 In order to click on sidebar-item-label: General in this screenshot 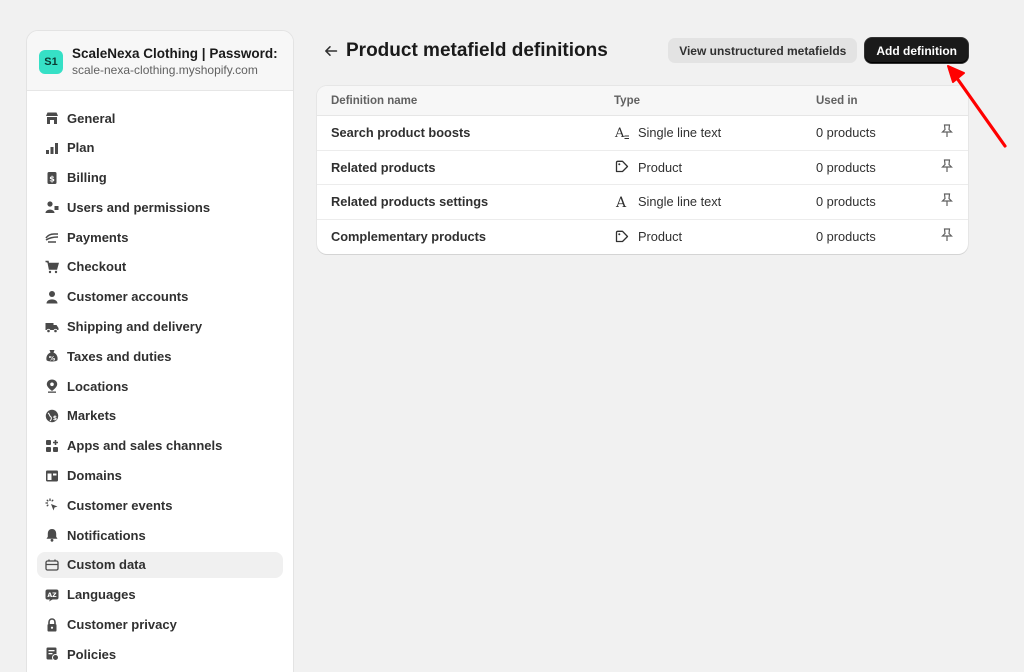, I will do `click(91, 118)`.